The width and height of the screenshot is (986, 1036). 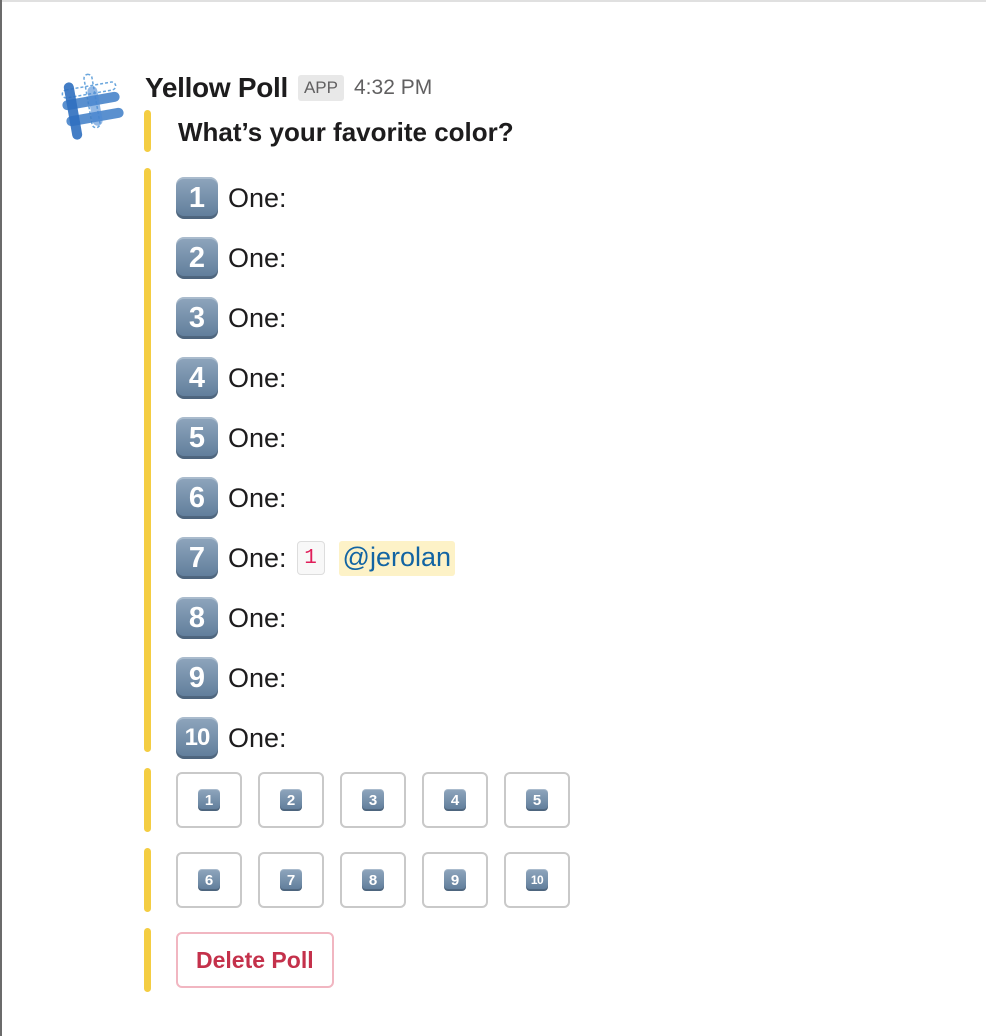 What do you see at coordinates (320, 88) in the screenshot?
I see `app-badge: APP` at bounding box center [320, 88].